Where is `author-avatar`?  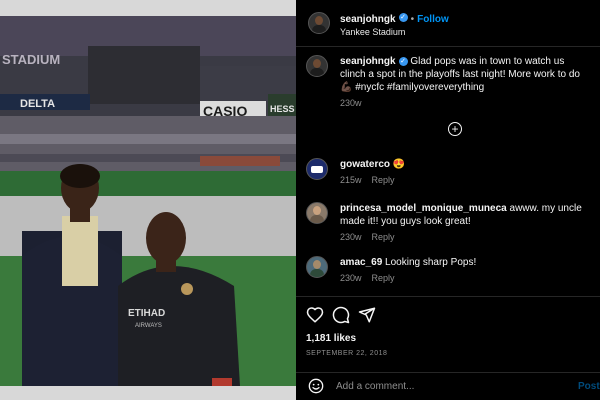 author-avatar is located at coordinates (319, 23).